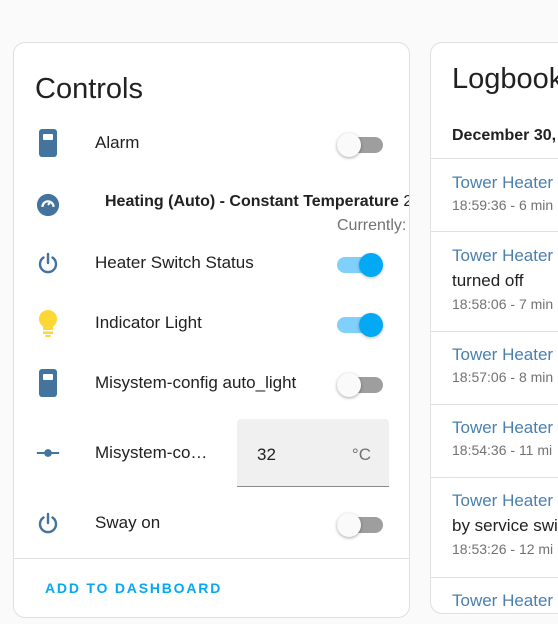  What do you see at coordinates (211, 558) in the screenshot?
I see `card-divider` at bounding box center [211, 558].